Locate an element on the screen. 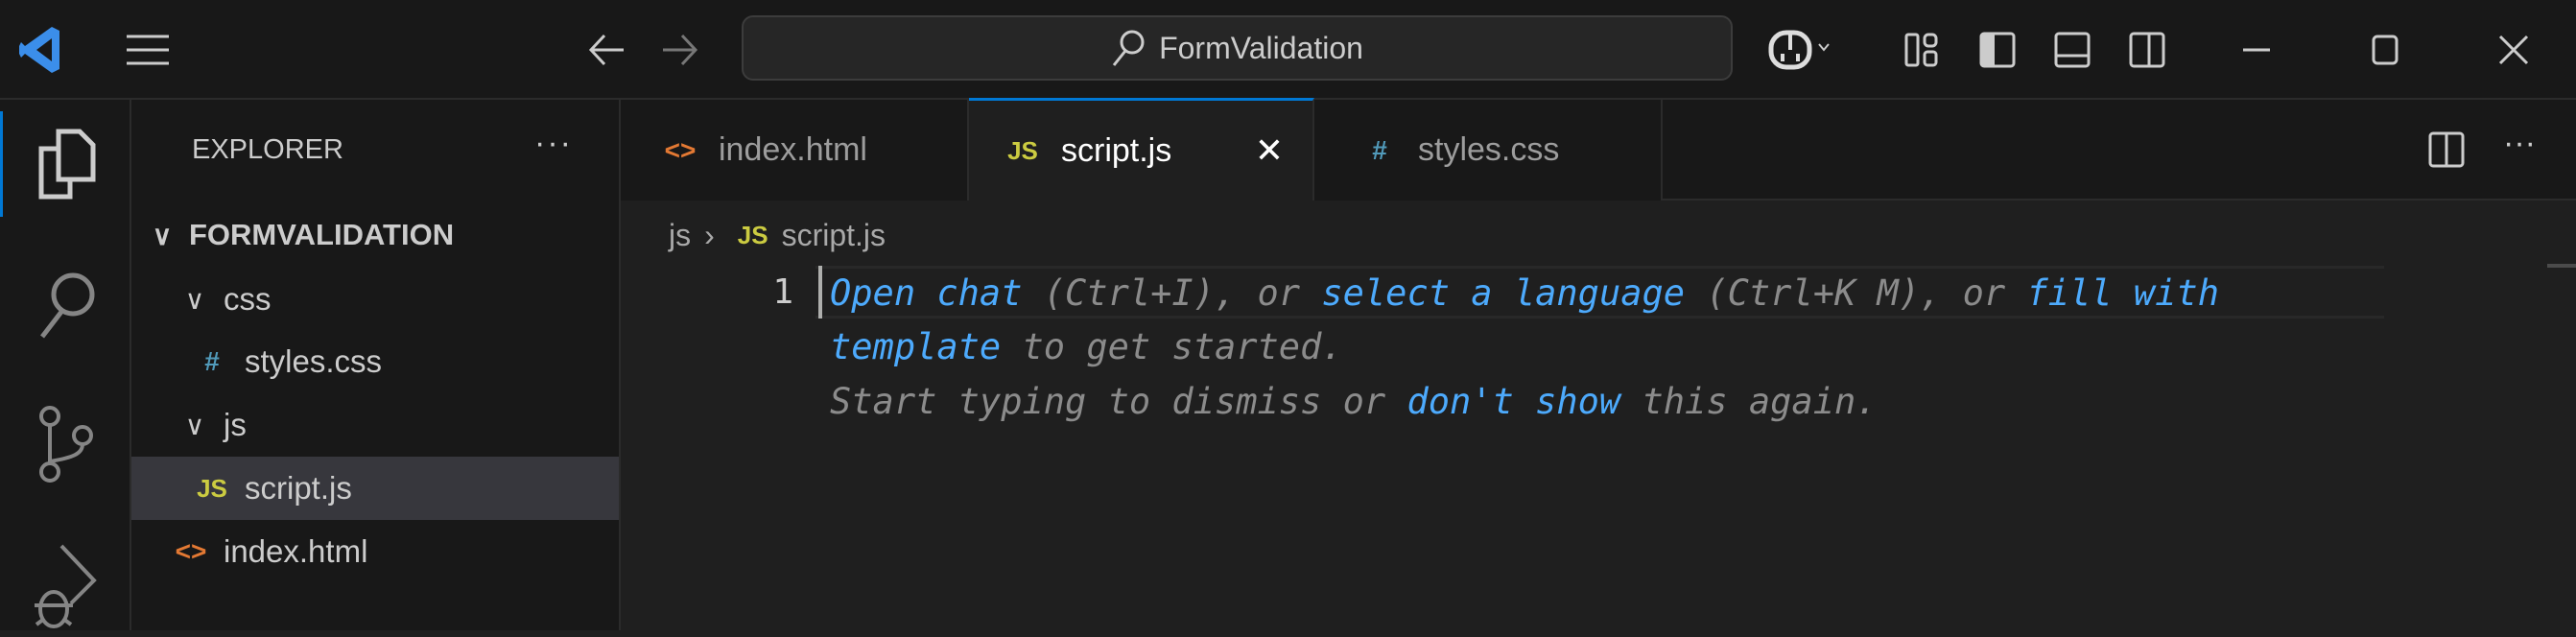  hint-line-2: template to get started. is located at coordinates (1086, 346).